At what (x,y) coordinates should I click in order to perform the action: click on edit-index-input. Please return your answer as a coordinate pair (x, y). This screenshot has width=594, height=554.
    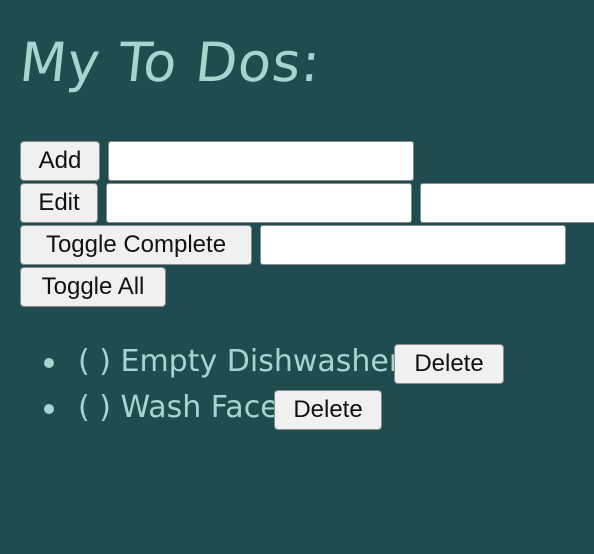
    Looking at the image, I should click on (259, 203).